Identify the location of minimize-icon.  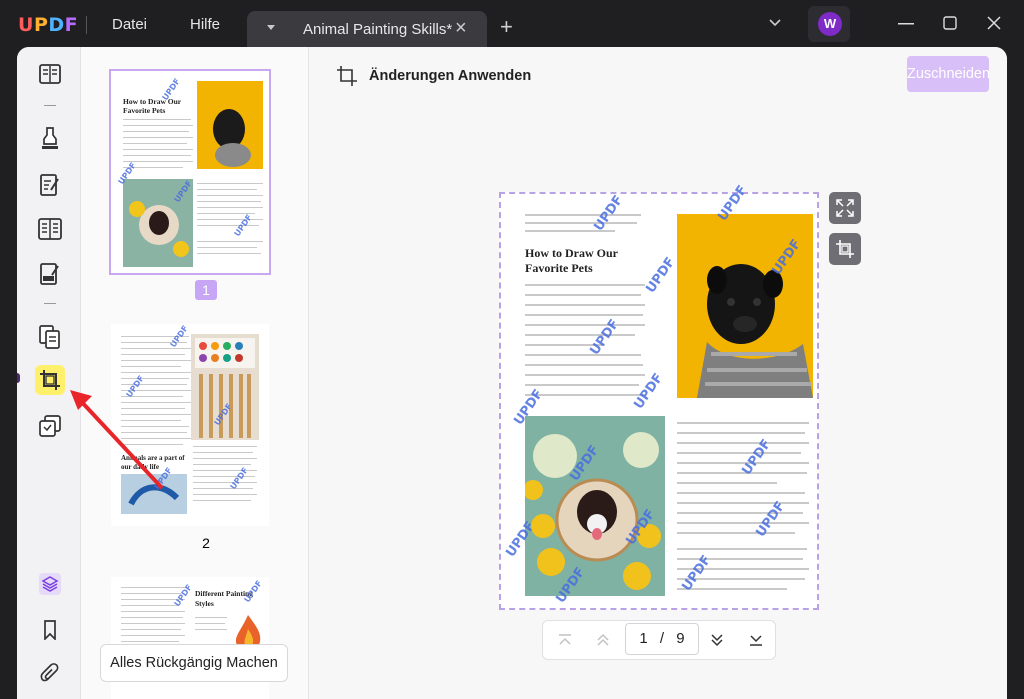
(906, 24).